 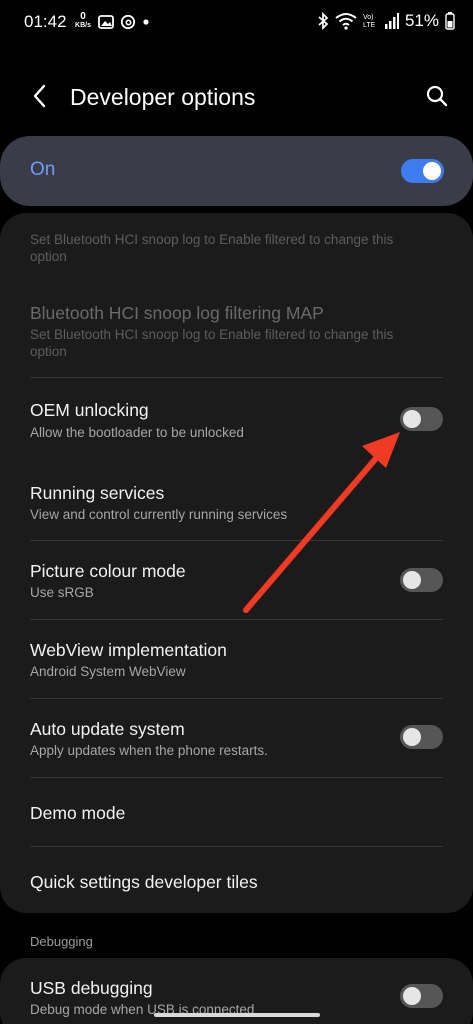 I want to click on chevron-left-icon, so click(x=39, y=96).